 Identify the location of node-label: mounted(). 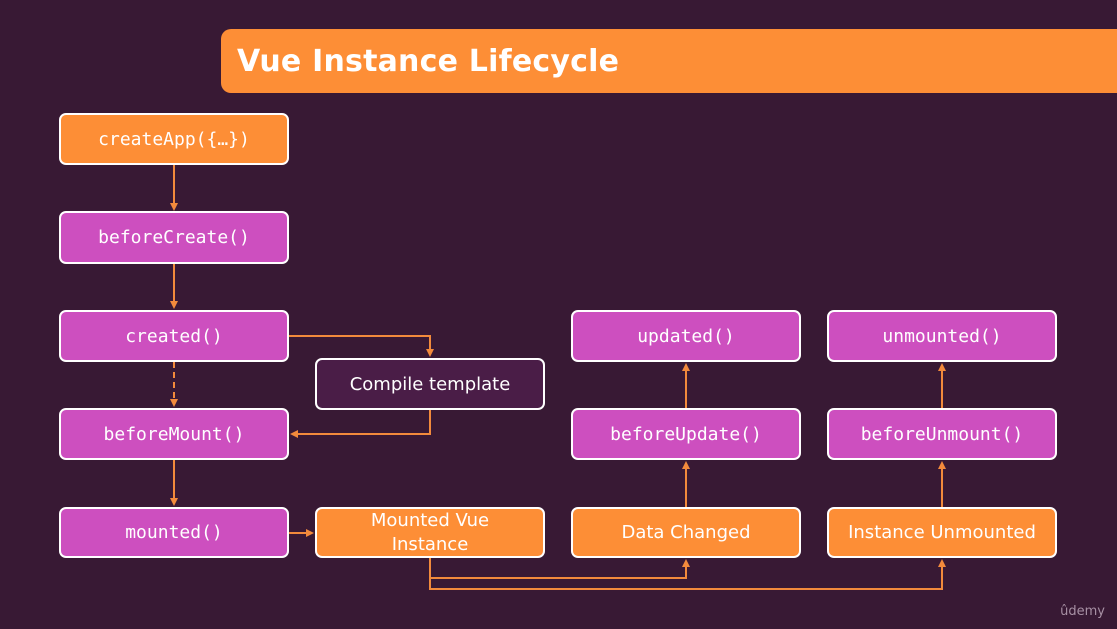
(174, 532).